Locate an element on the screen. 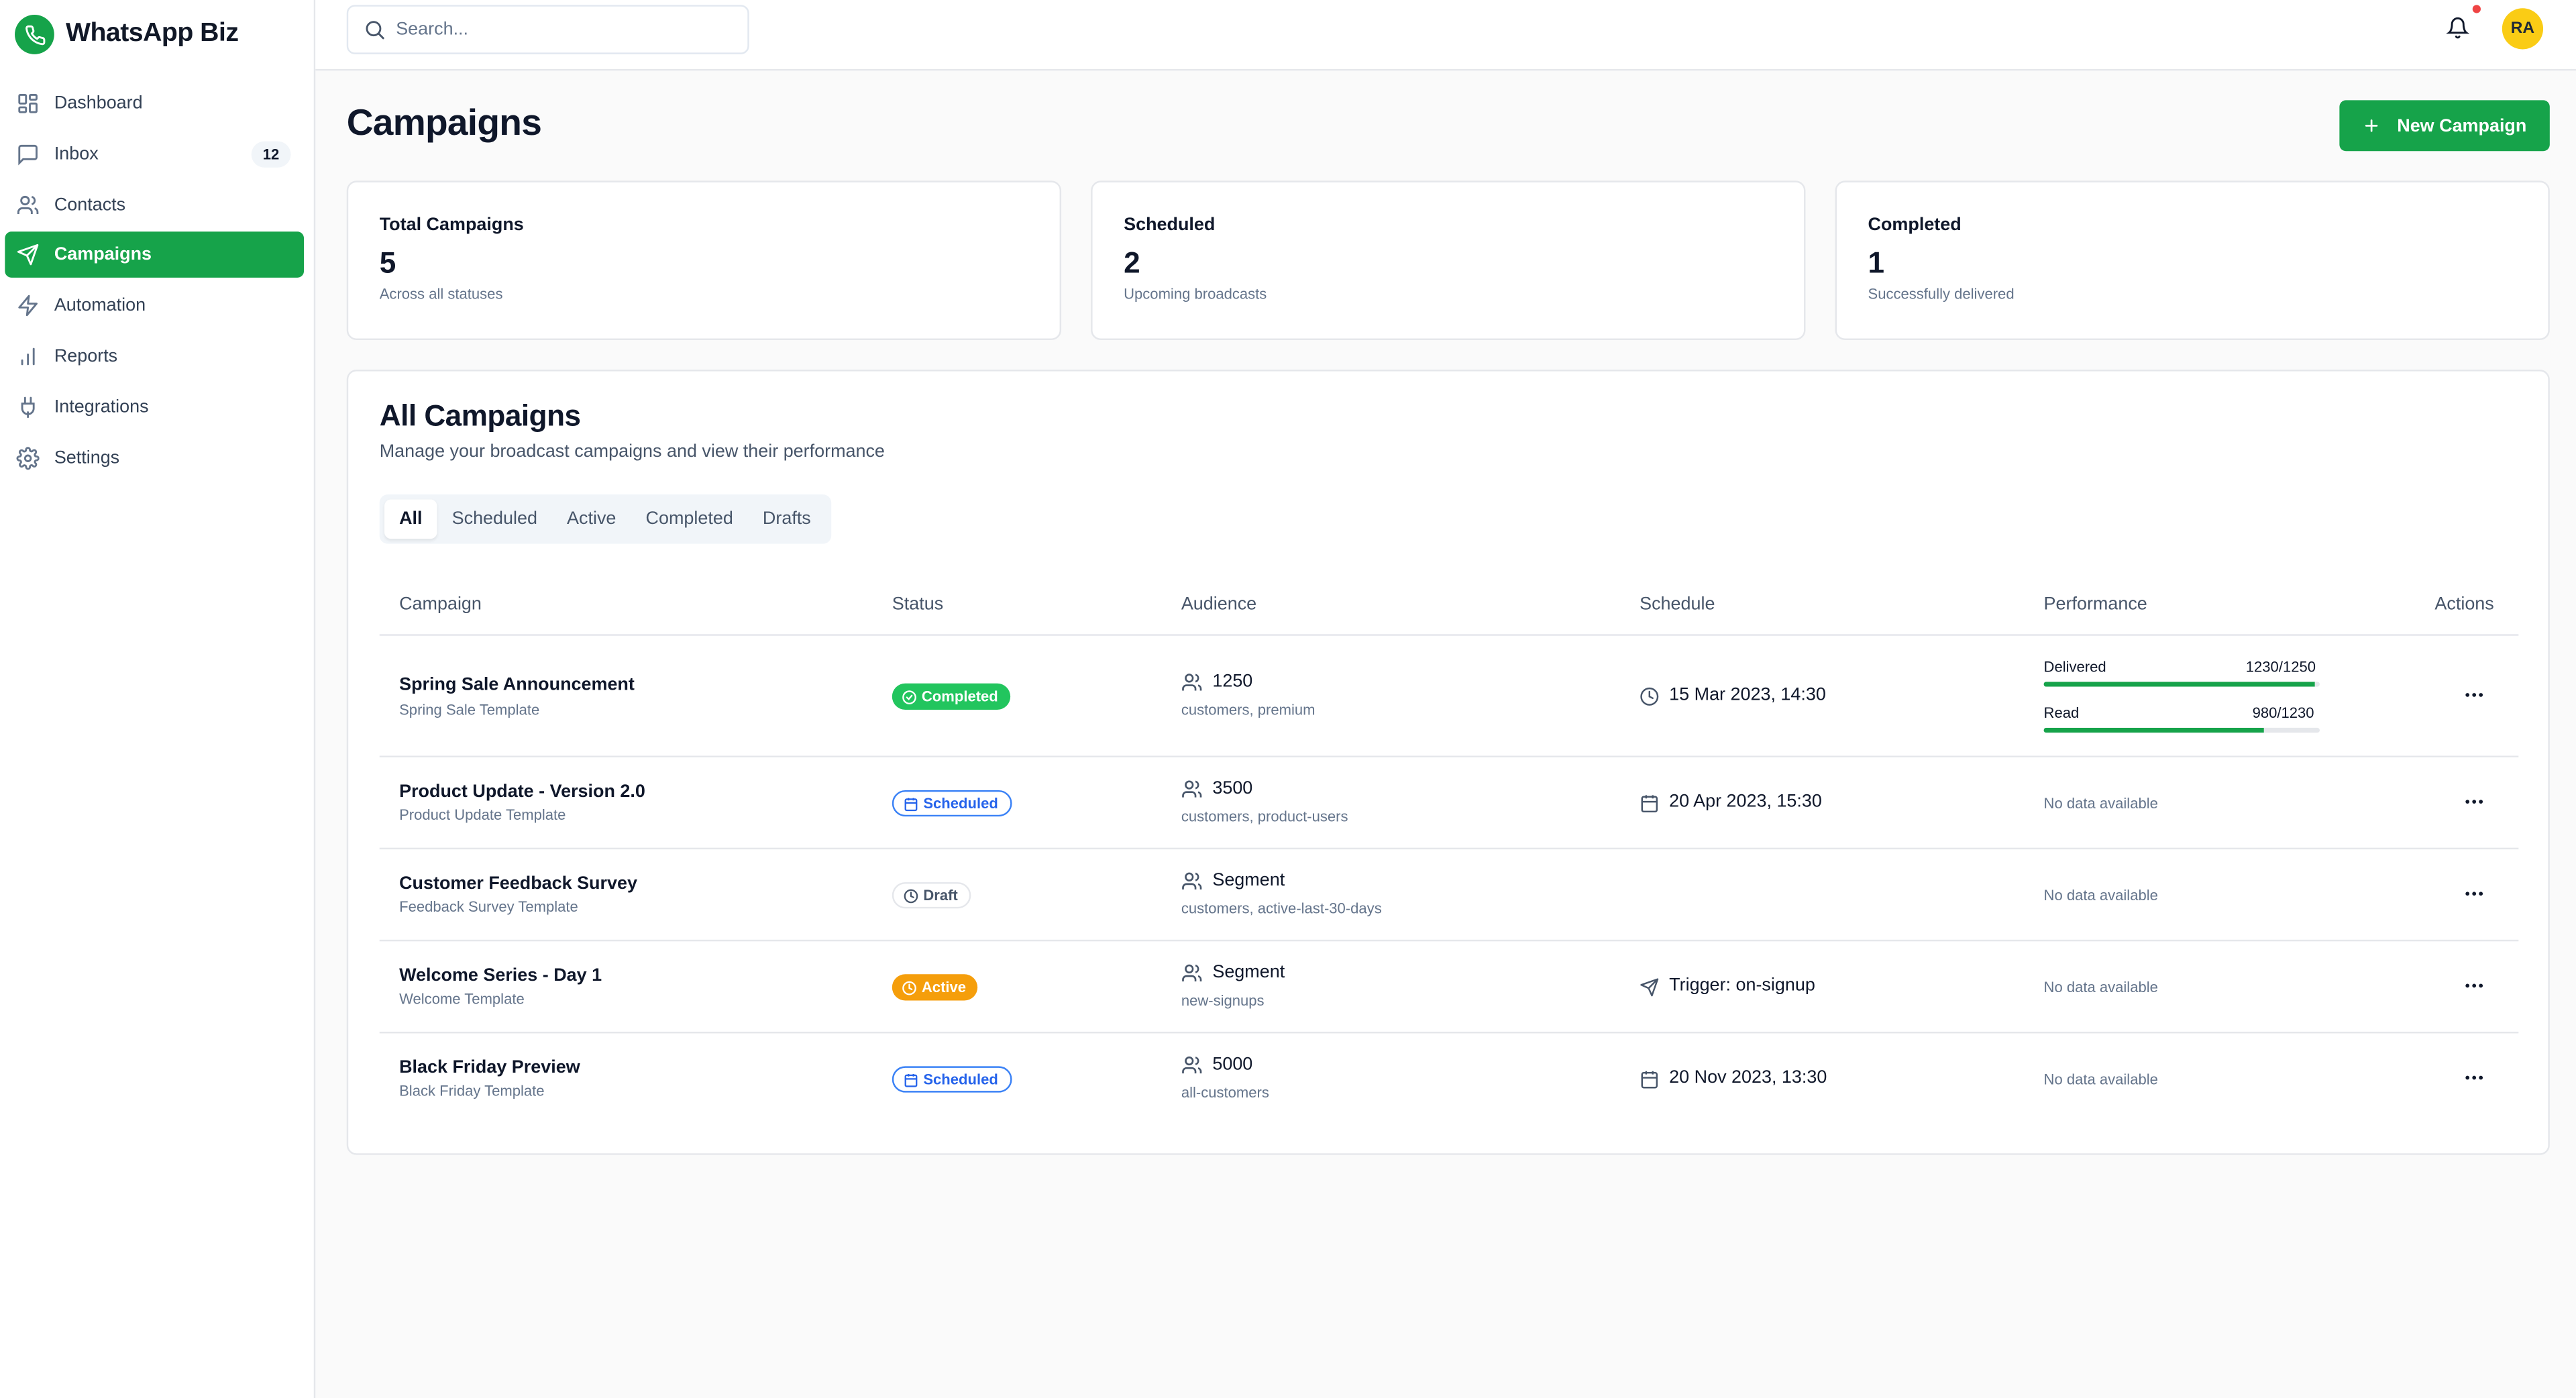 This screenshot has height=1398, width=2576. check-circle-icon is located at coordinates (909, 697).